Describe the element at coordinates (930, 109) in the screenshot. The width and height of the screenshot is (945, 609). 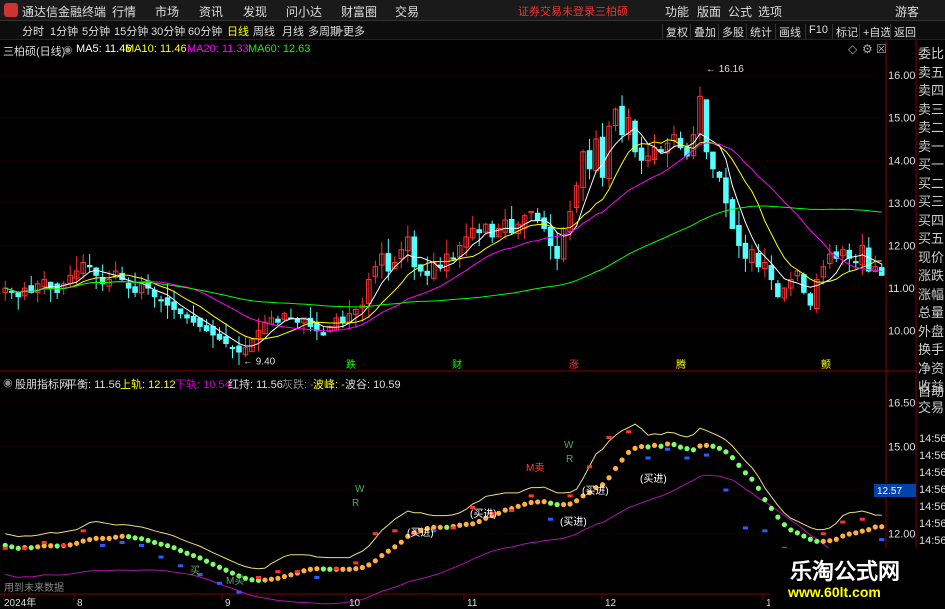
I see `quote-label-3: 卖三` at that location.